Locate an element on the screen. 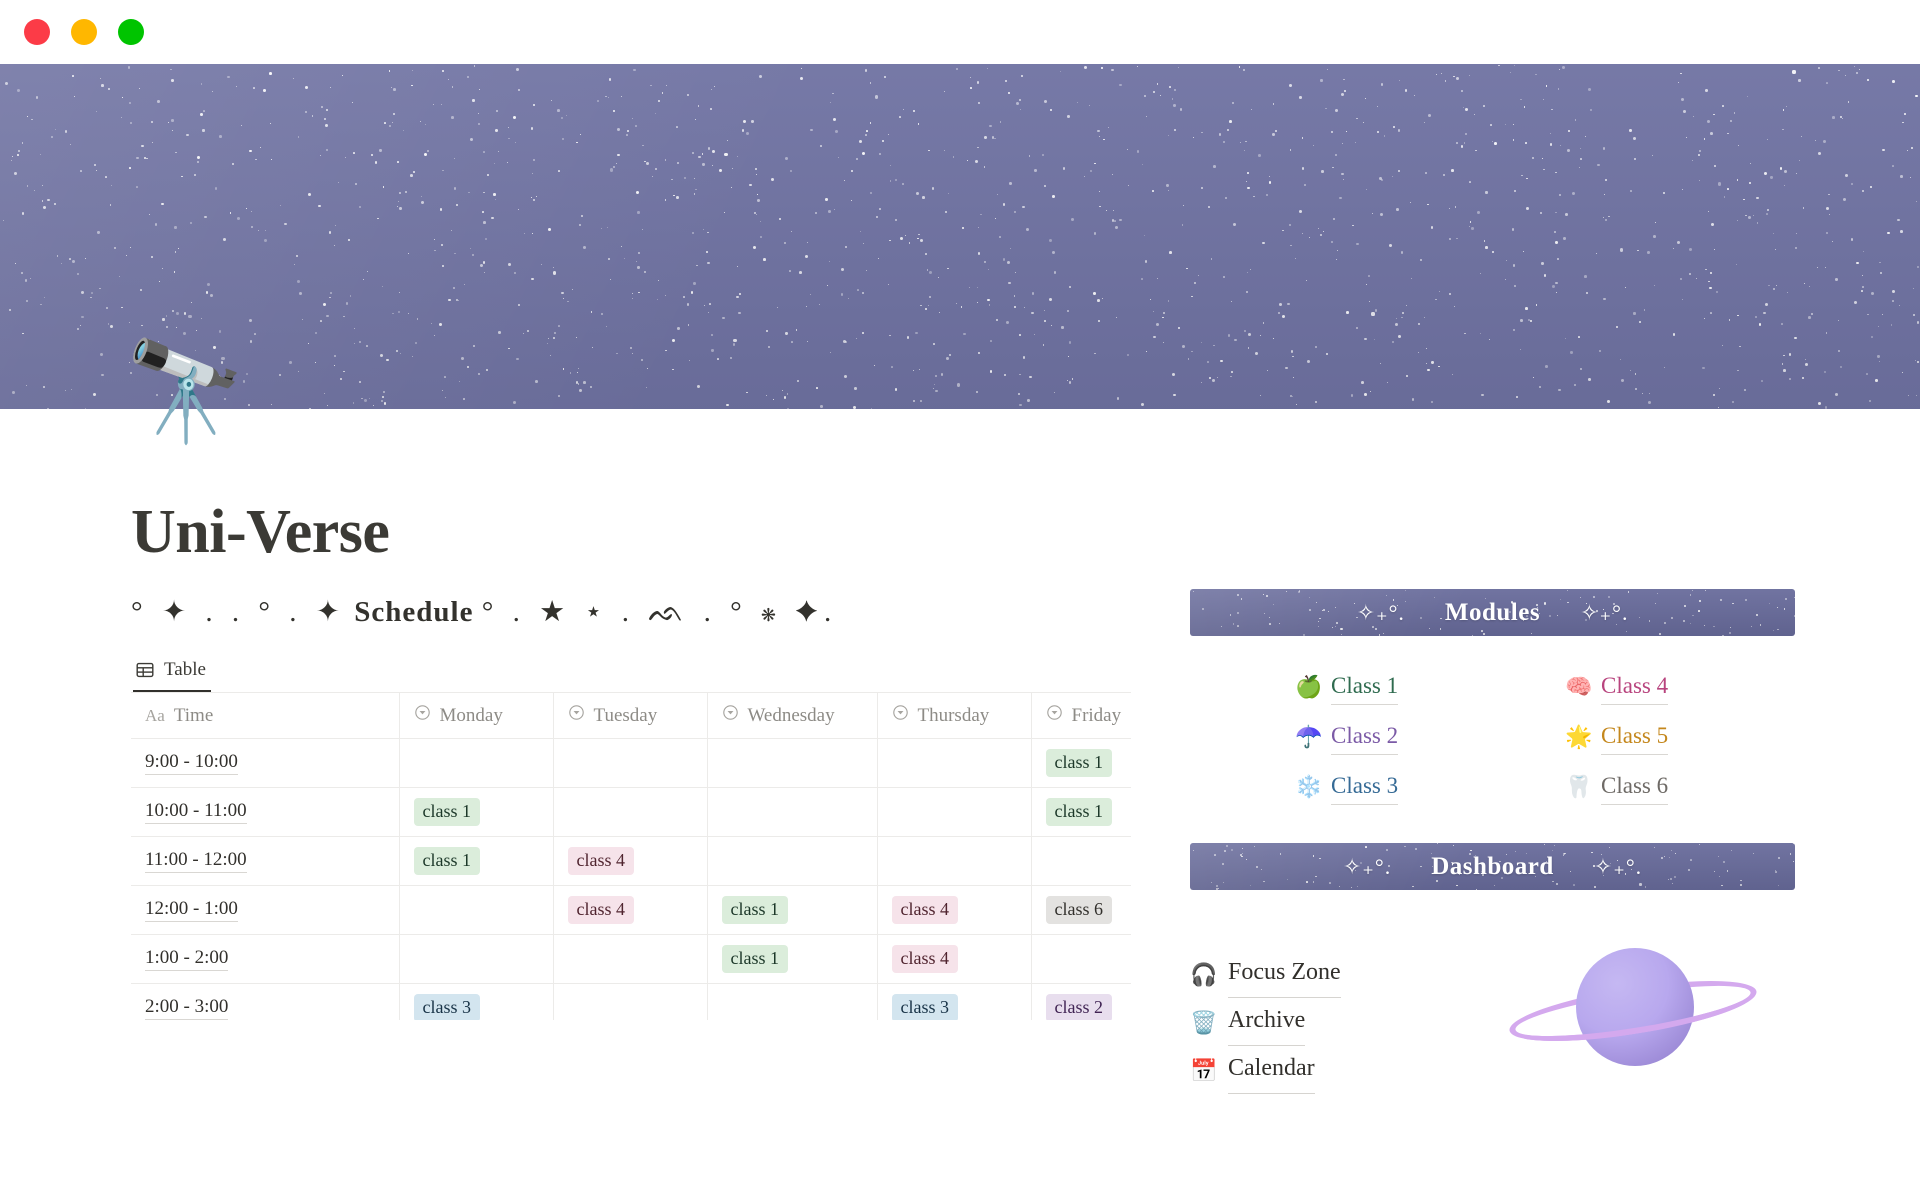 Image resolution: width=1920 pixels, height=1200 pixels. table-row: 10:00 - 11:00 class 1 class 1 is located at coordinates (631, 812).